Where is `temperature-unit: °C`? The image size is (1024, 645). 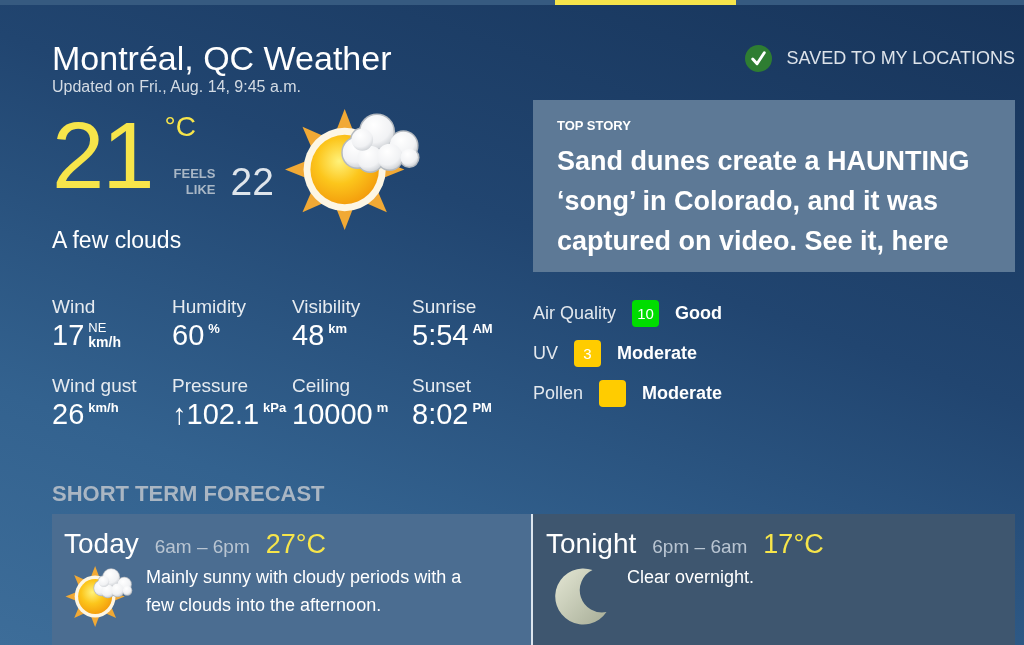 temperature-unit: °C is located at coordinates (180, 127).